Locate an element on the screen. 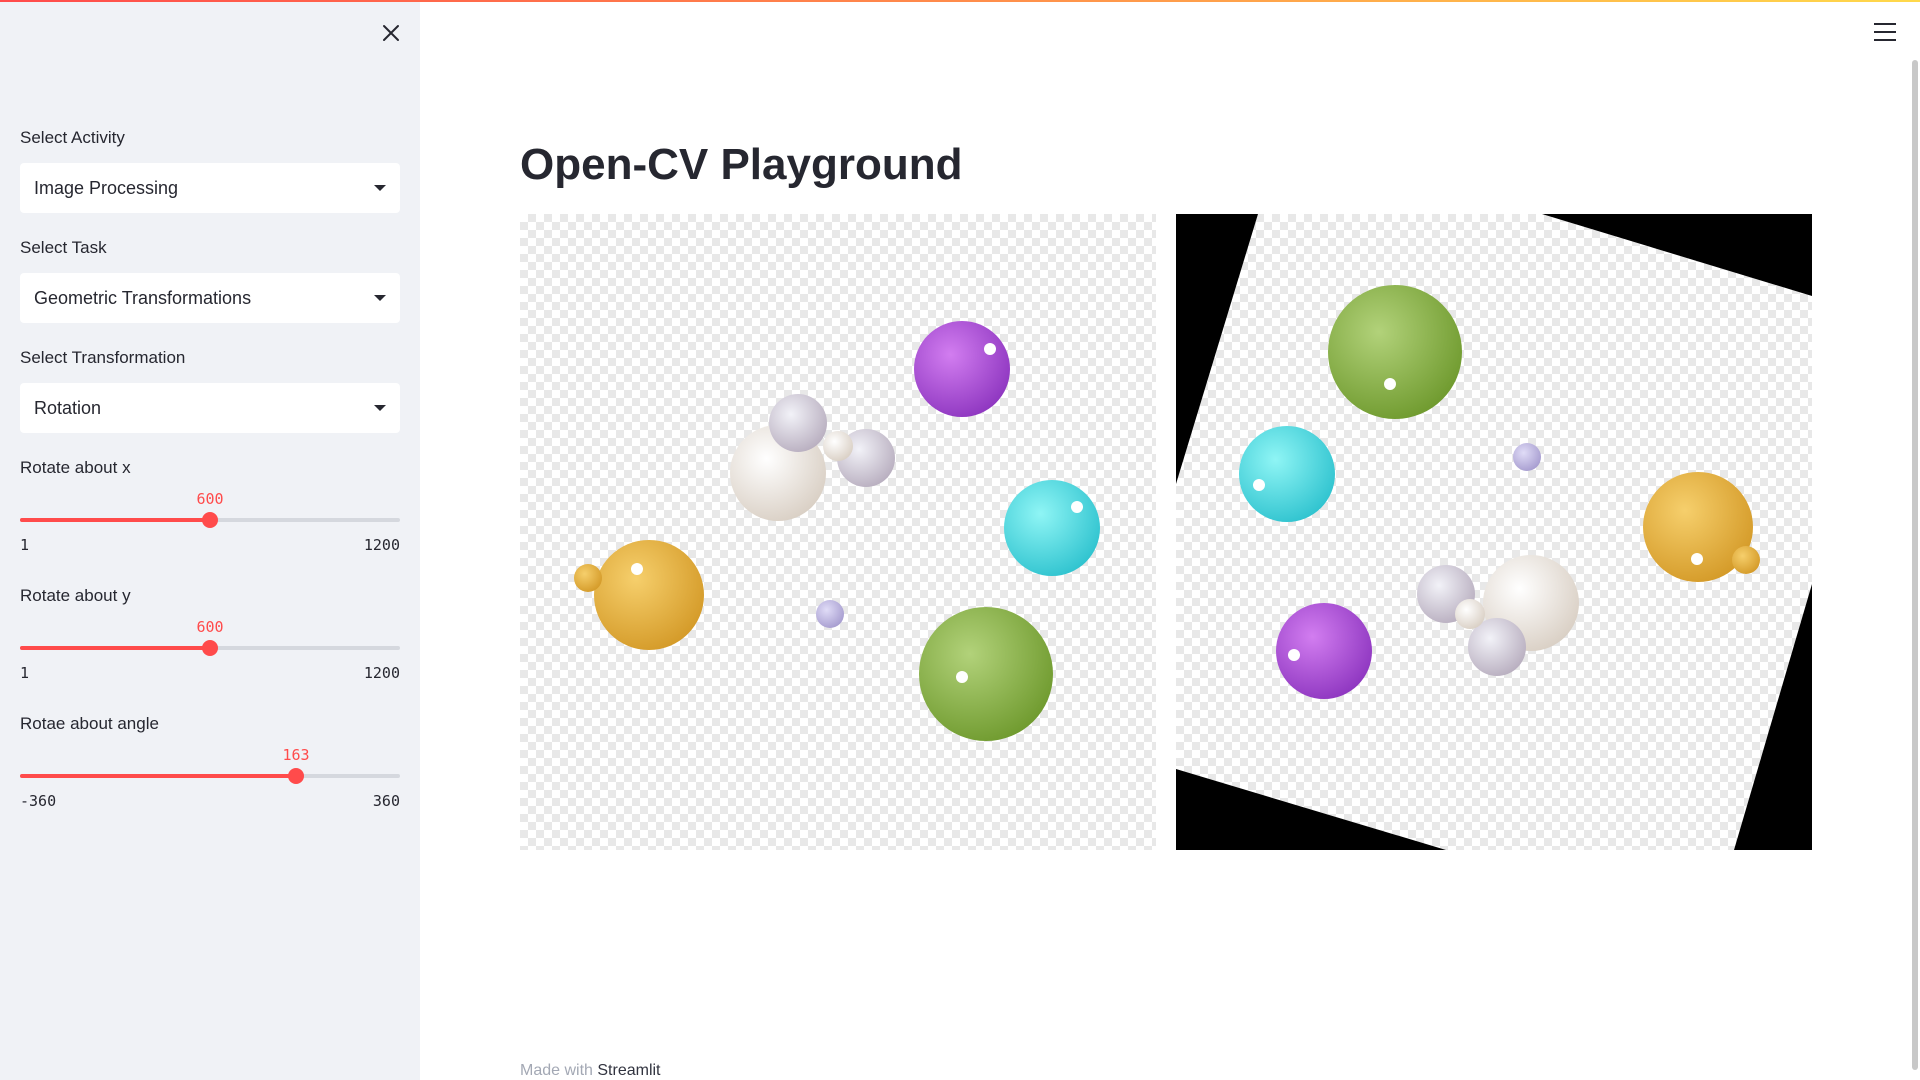 The image size is (1920, 1080). select-task-dropdown: Geometric Transformations is located at coordinates (210, 298).